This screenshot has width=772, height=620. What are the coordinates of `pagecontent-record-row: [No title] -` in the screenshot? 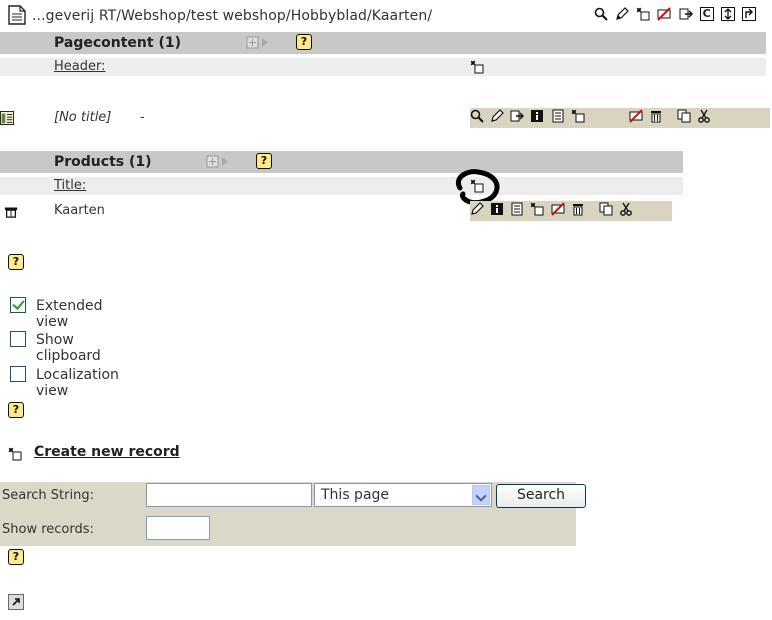 It's located at (386, 118).